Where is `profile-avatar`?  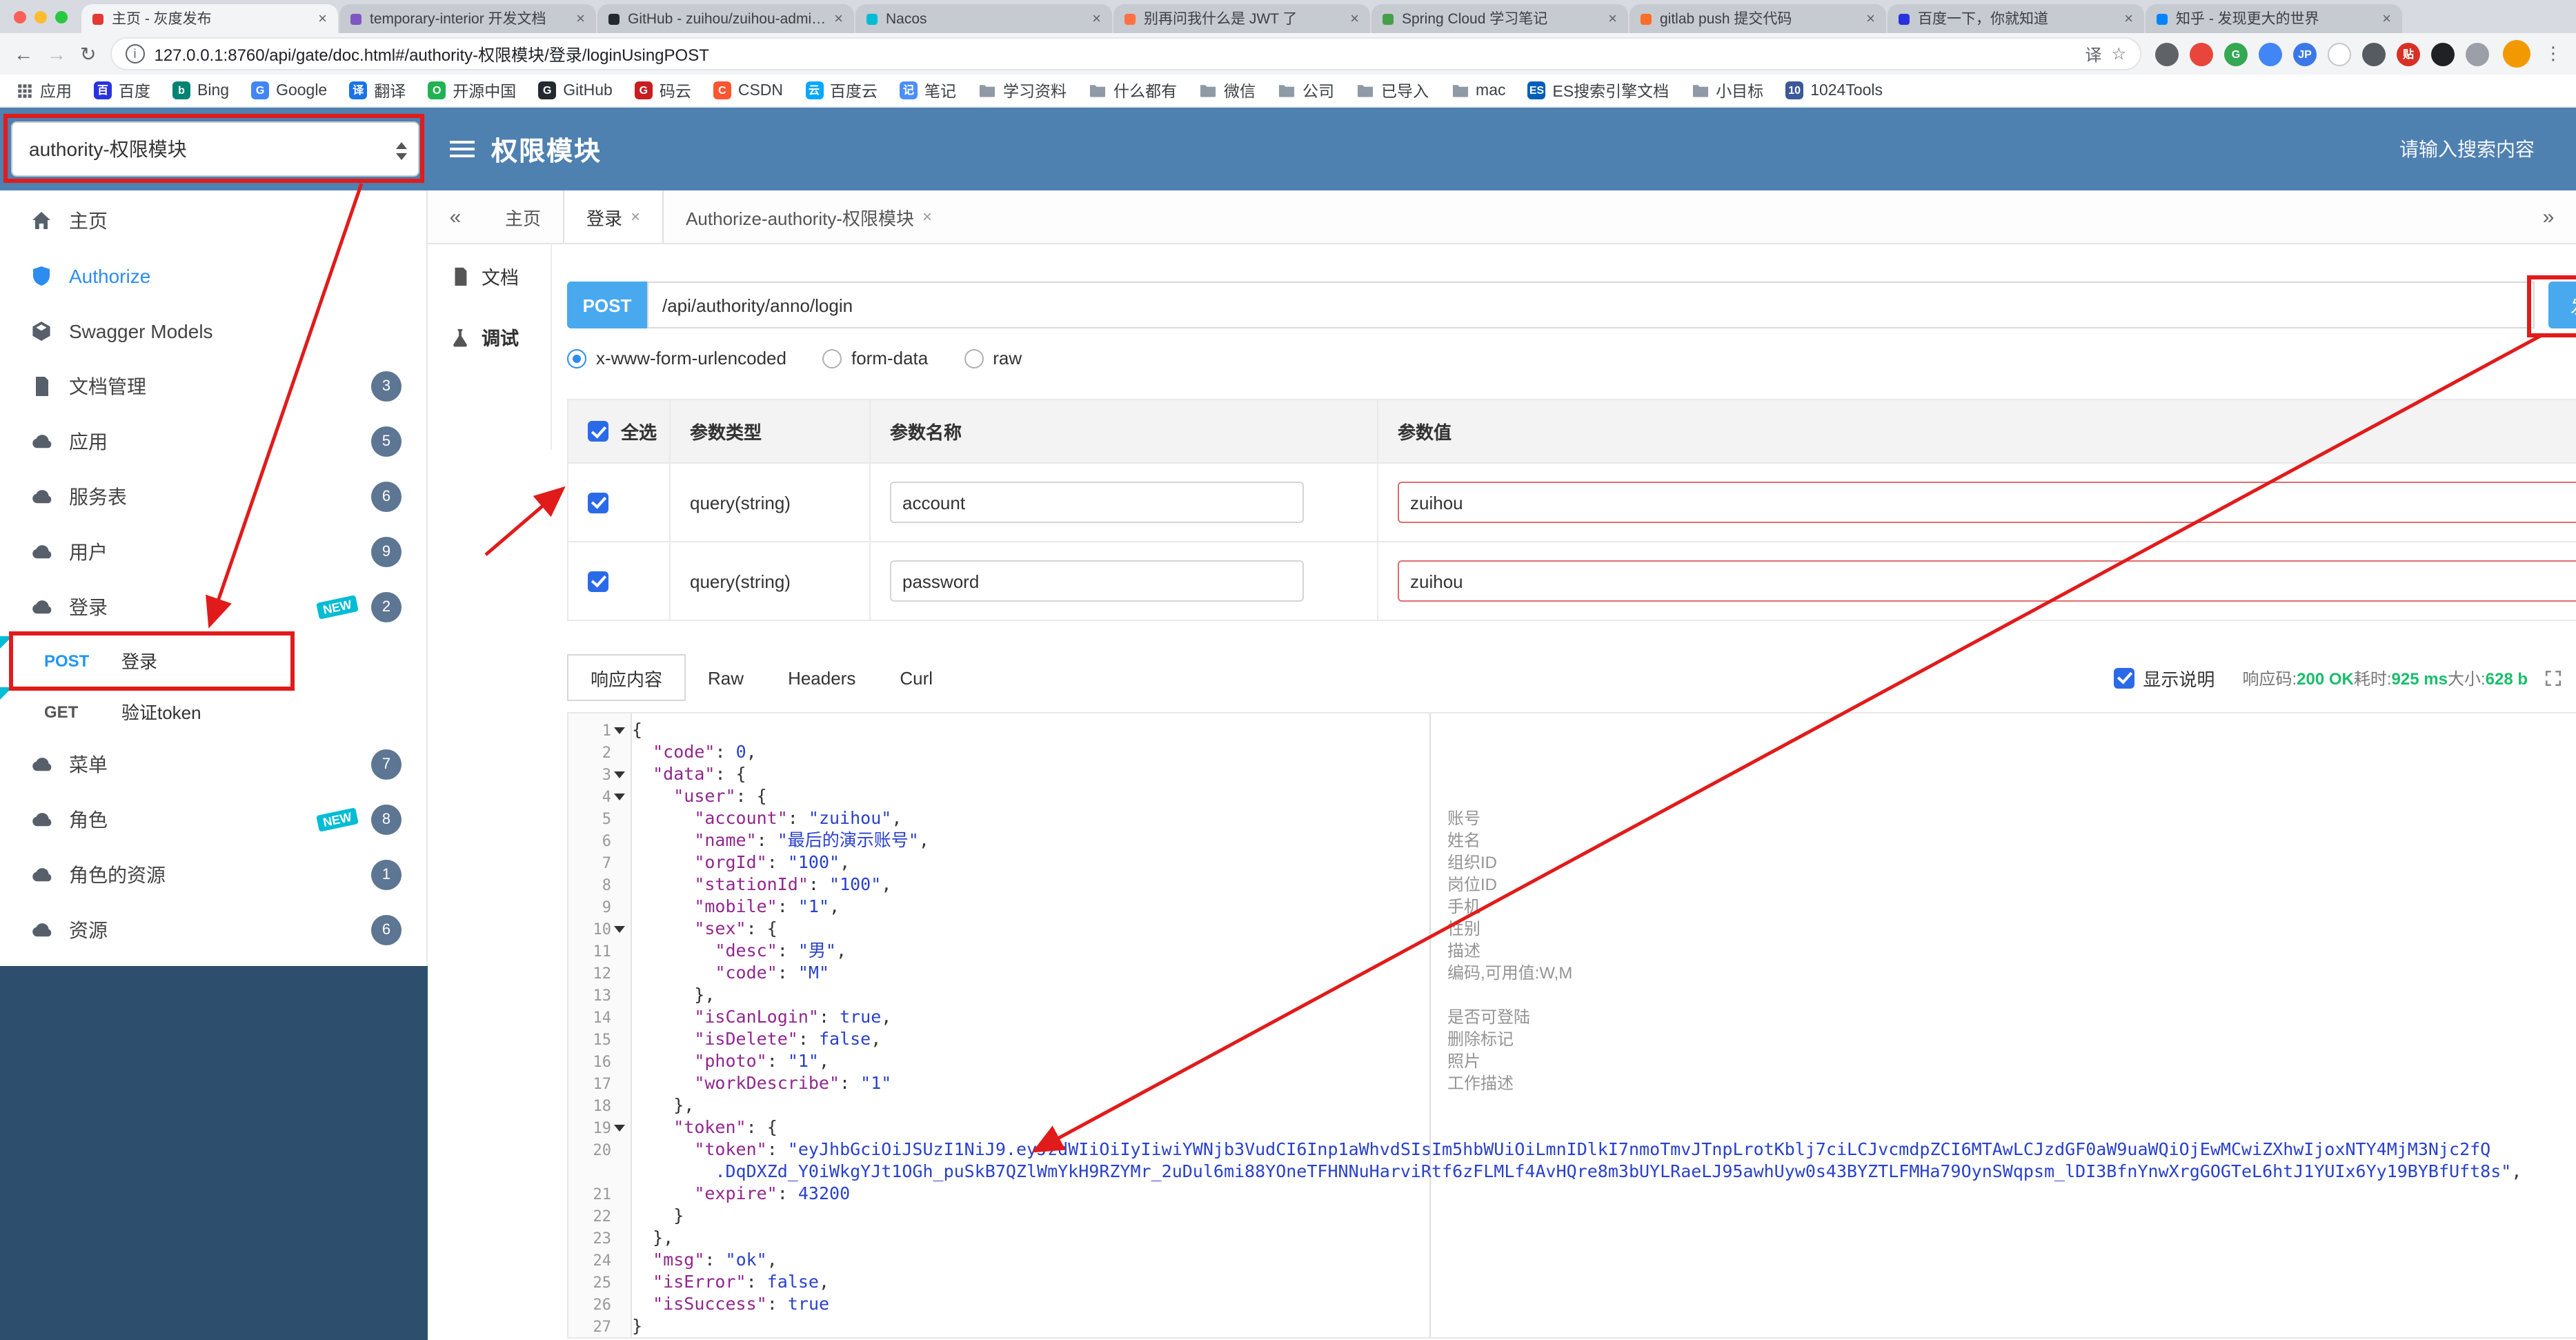
profile-avatar is located at coordinates (2516, 54).